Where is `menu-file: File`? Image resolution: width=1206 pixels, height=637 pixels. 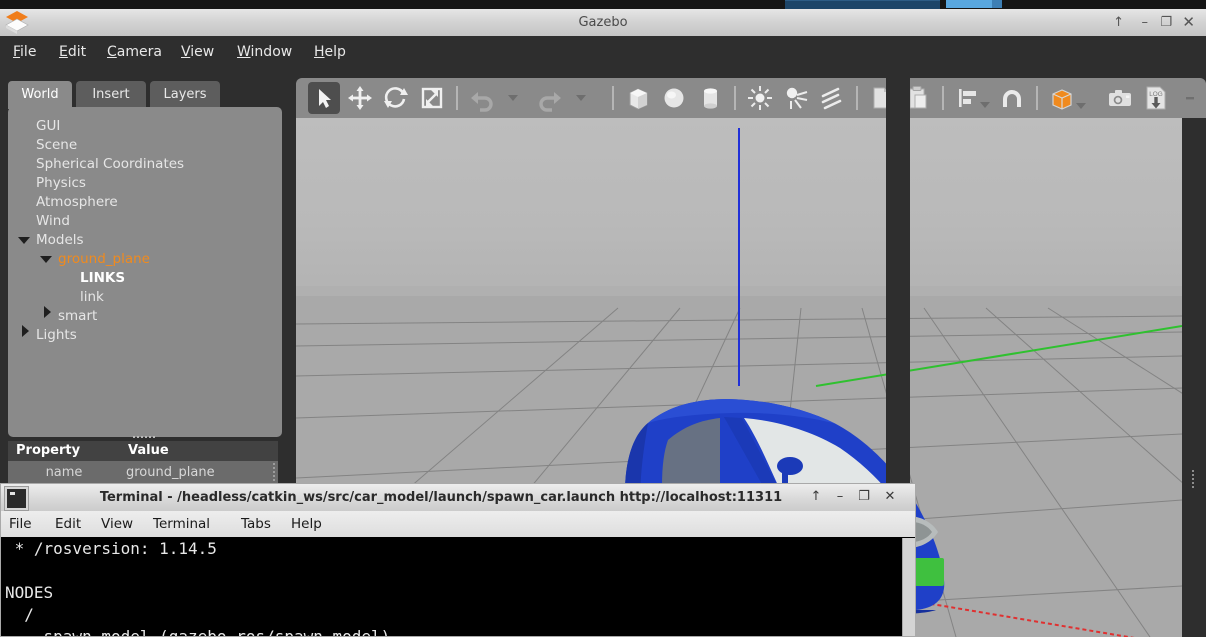
menu-file: File is located at coordinates (24, 52).